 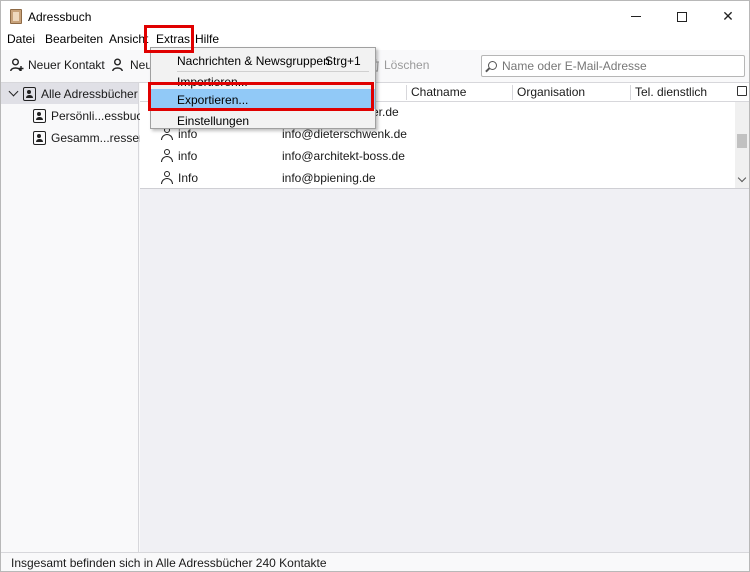 I want to click on menu-item-shortcut: Strg+1, so click(x=343, y=61).